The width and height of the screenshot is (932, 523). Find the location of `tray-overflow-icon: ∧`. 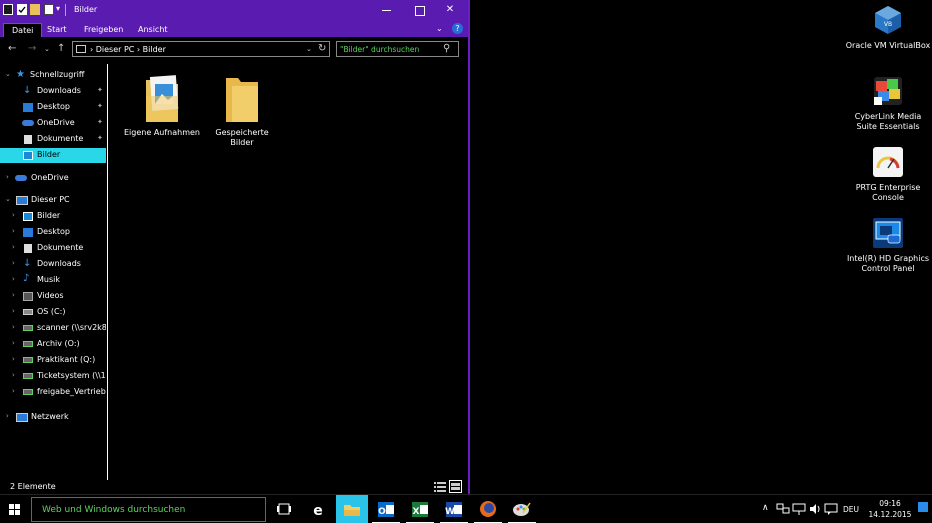

tray-overflow-icon: ∧ is located at coordinates (765, 508).